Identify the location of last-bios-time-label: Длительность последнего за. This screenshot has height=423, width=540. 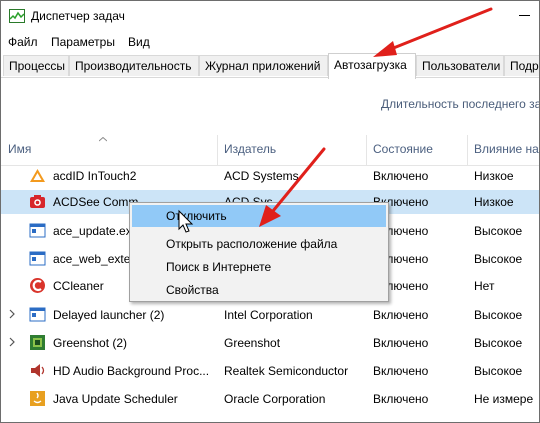
(460, 104).